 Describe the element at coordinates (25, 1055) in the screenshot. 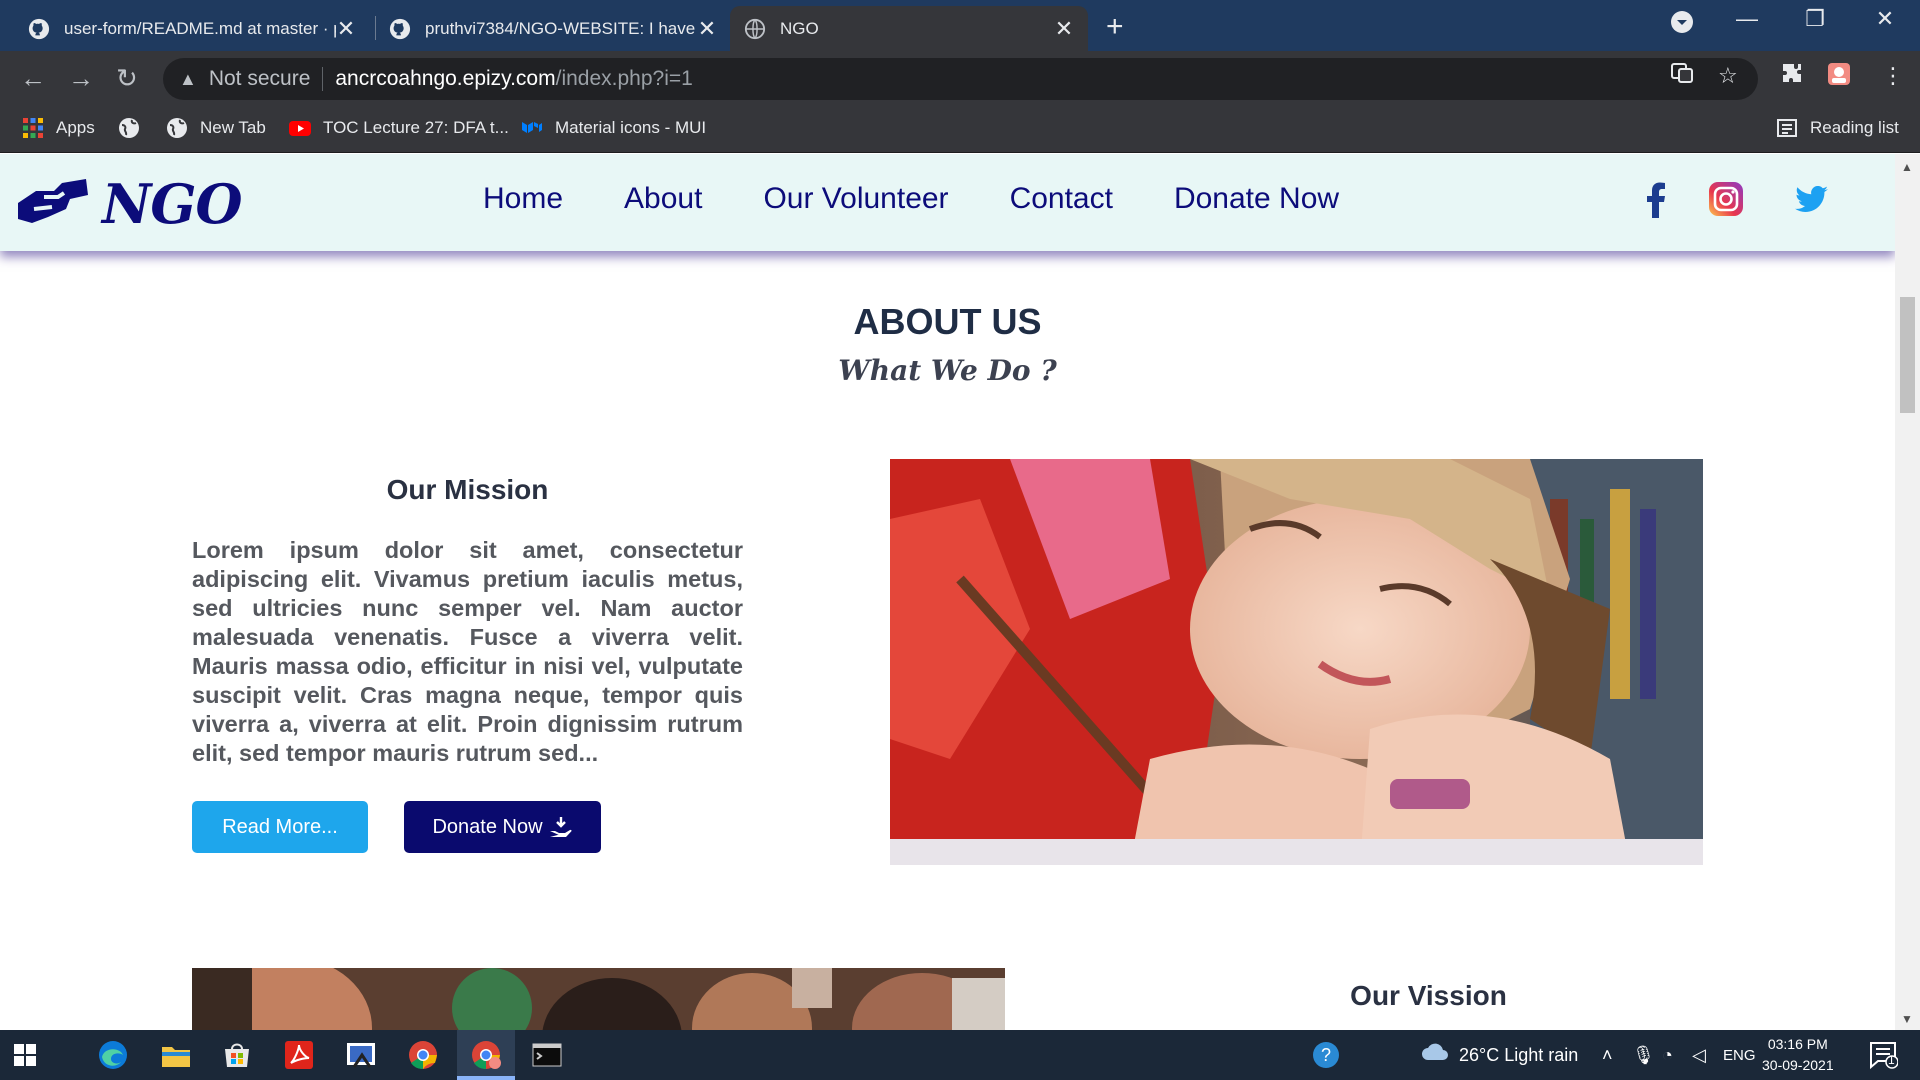

I see `windows-start-icon` at that location.